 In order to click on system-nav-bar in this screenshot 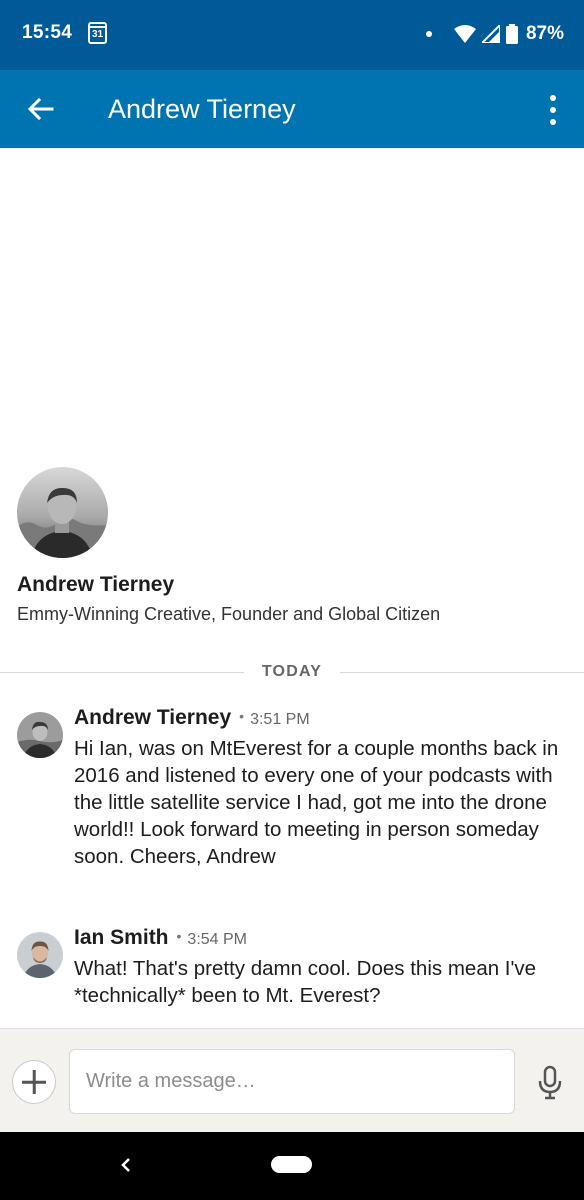, I will do `click(292, 1166)`.